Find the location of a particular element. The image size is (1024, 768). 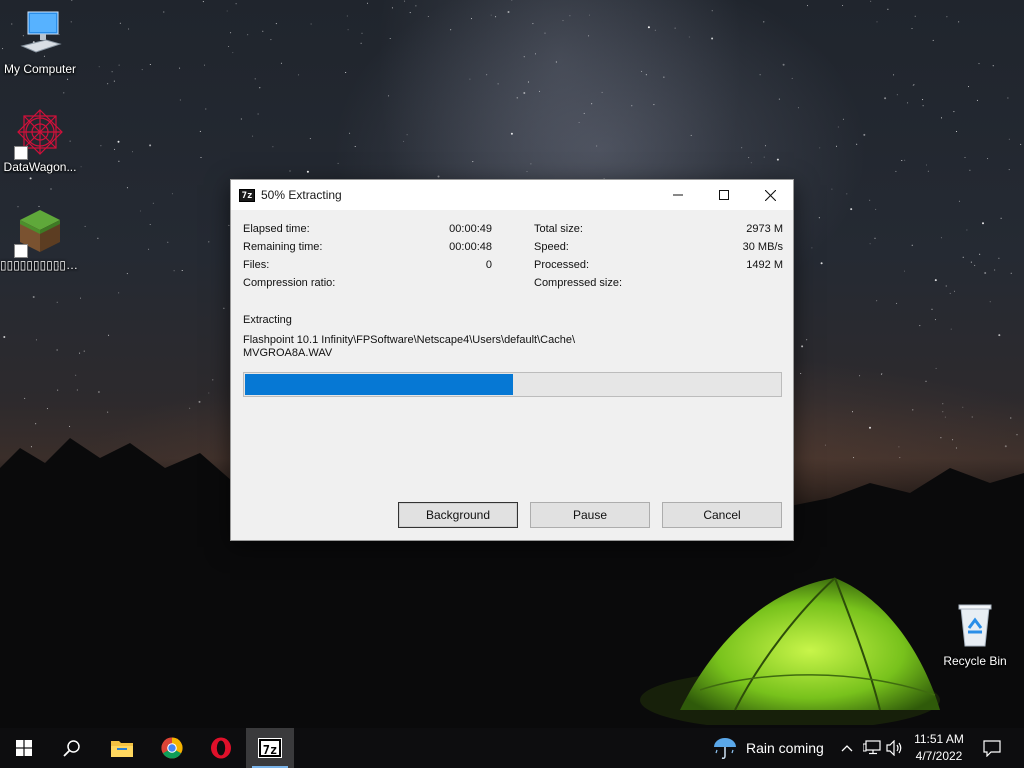

close-button is located at coordinates (770, 195).